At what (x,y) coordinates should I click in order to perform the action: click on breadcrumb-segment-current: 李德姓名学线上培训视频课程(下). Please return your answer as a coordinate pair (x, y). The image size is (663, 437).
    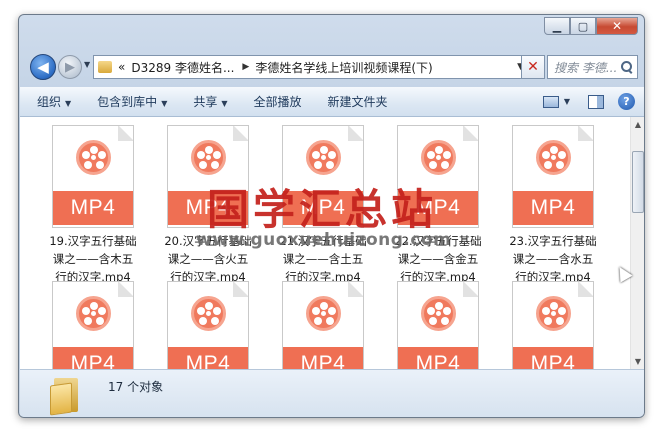
    Looking at the image, I should click on (343, 67).